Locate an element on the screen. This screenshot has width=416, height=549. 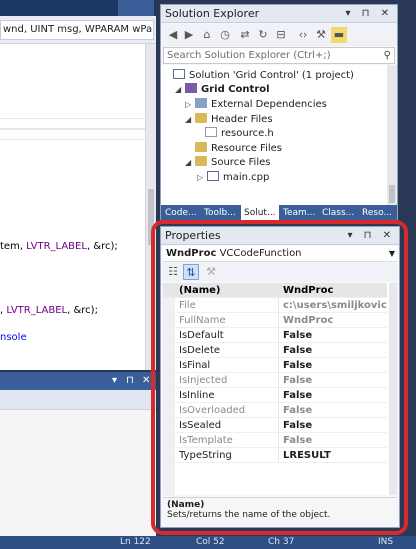
editor-scrollbar is located at coordinates (150, 207).